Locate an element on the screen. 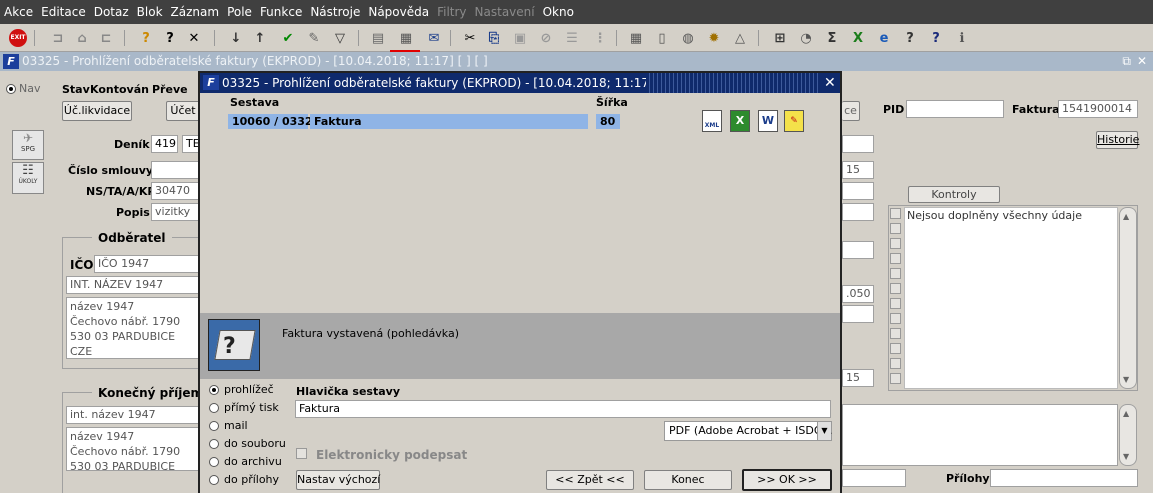 The image size is (1153, 493). prilohy-field is located at coordinates (1064, 478).